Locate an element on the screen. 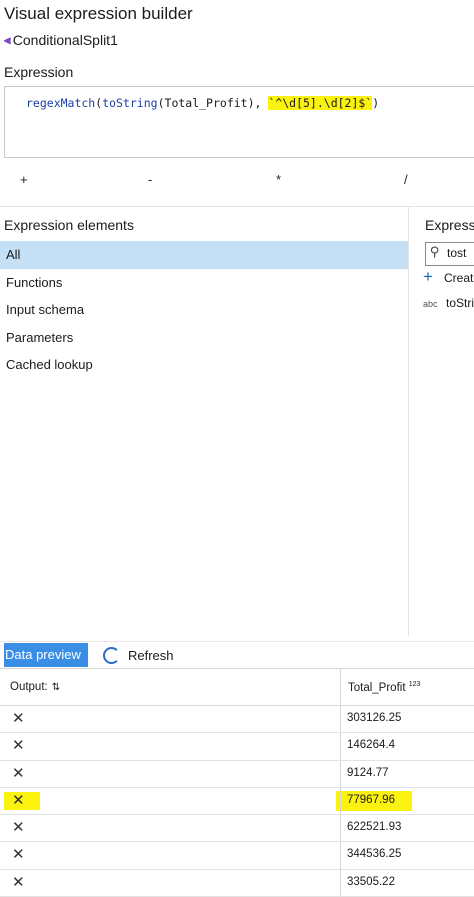 The height and width of the screenshot is (897, 474). search-input-value: tost is located at coordinates (456, 253).